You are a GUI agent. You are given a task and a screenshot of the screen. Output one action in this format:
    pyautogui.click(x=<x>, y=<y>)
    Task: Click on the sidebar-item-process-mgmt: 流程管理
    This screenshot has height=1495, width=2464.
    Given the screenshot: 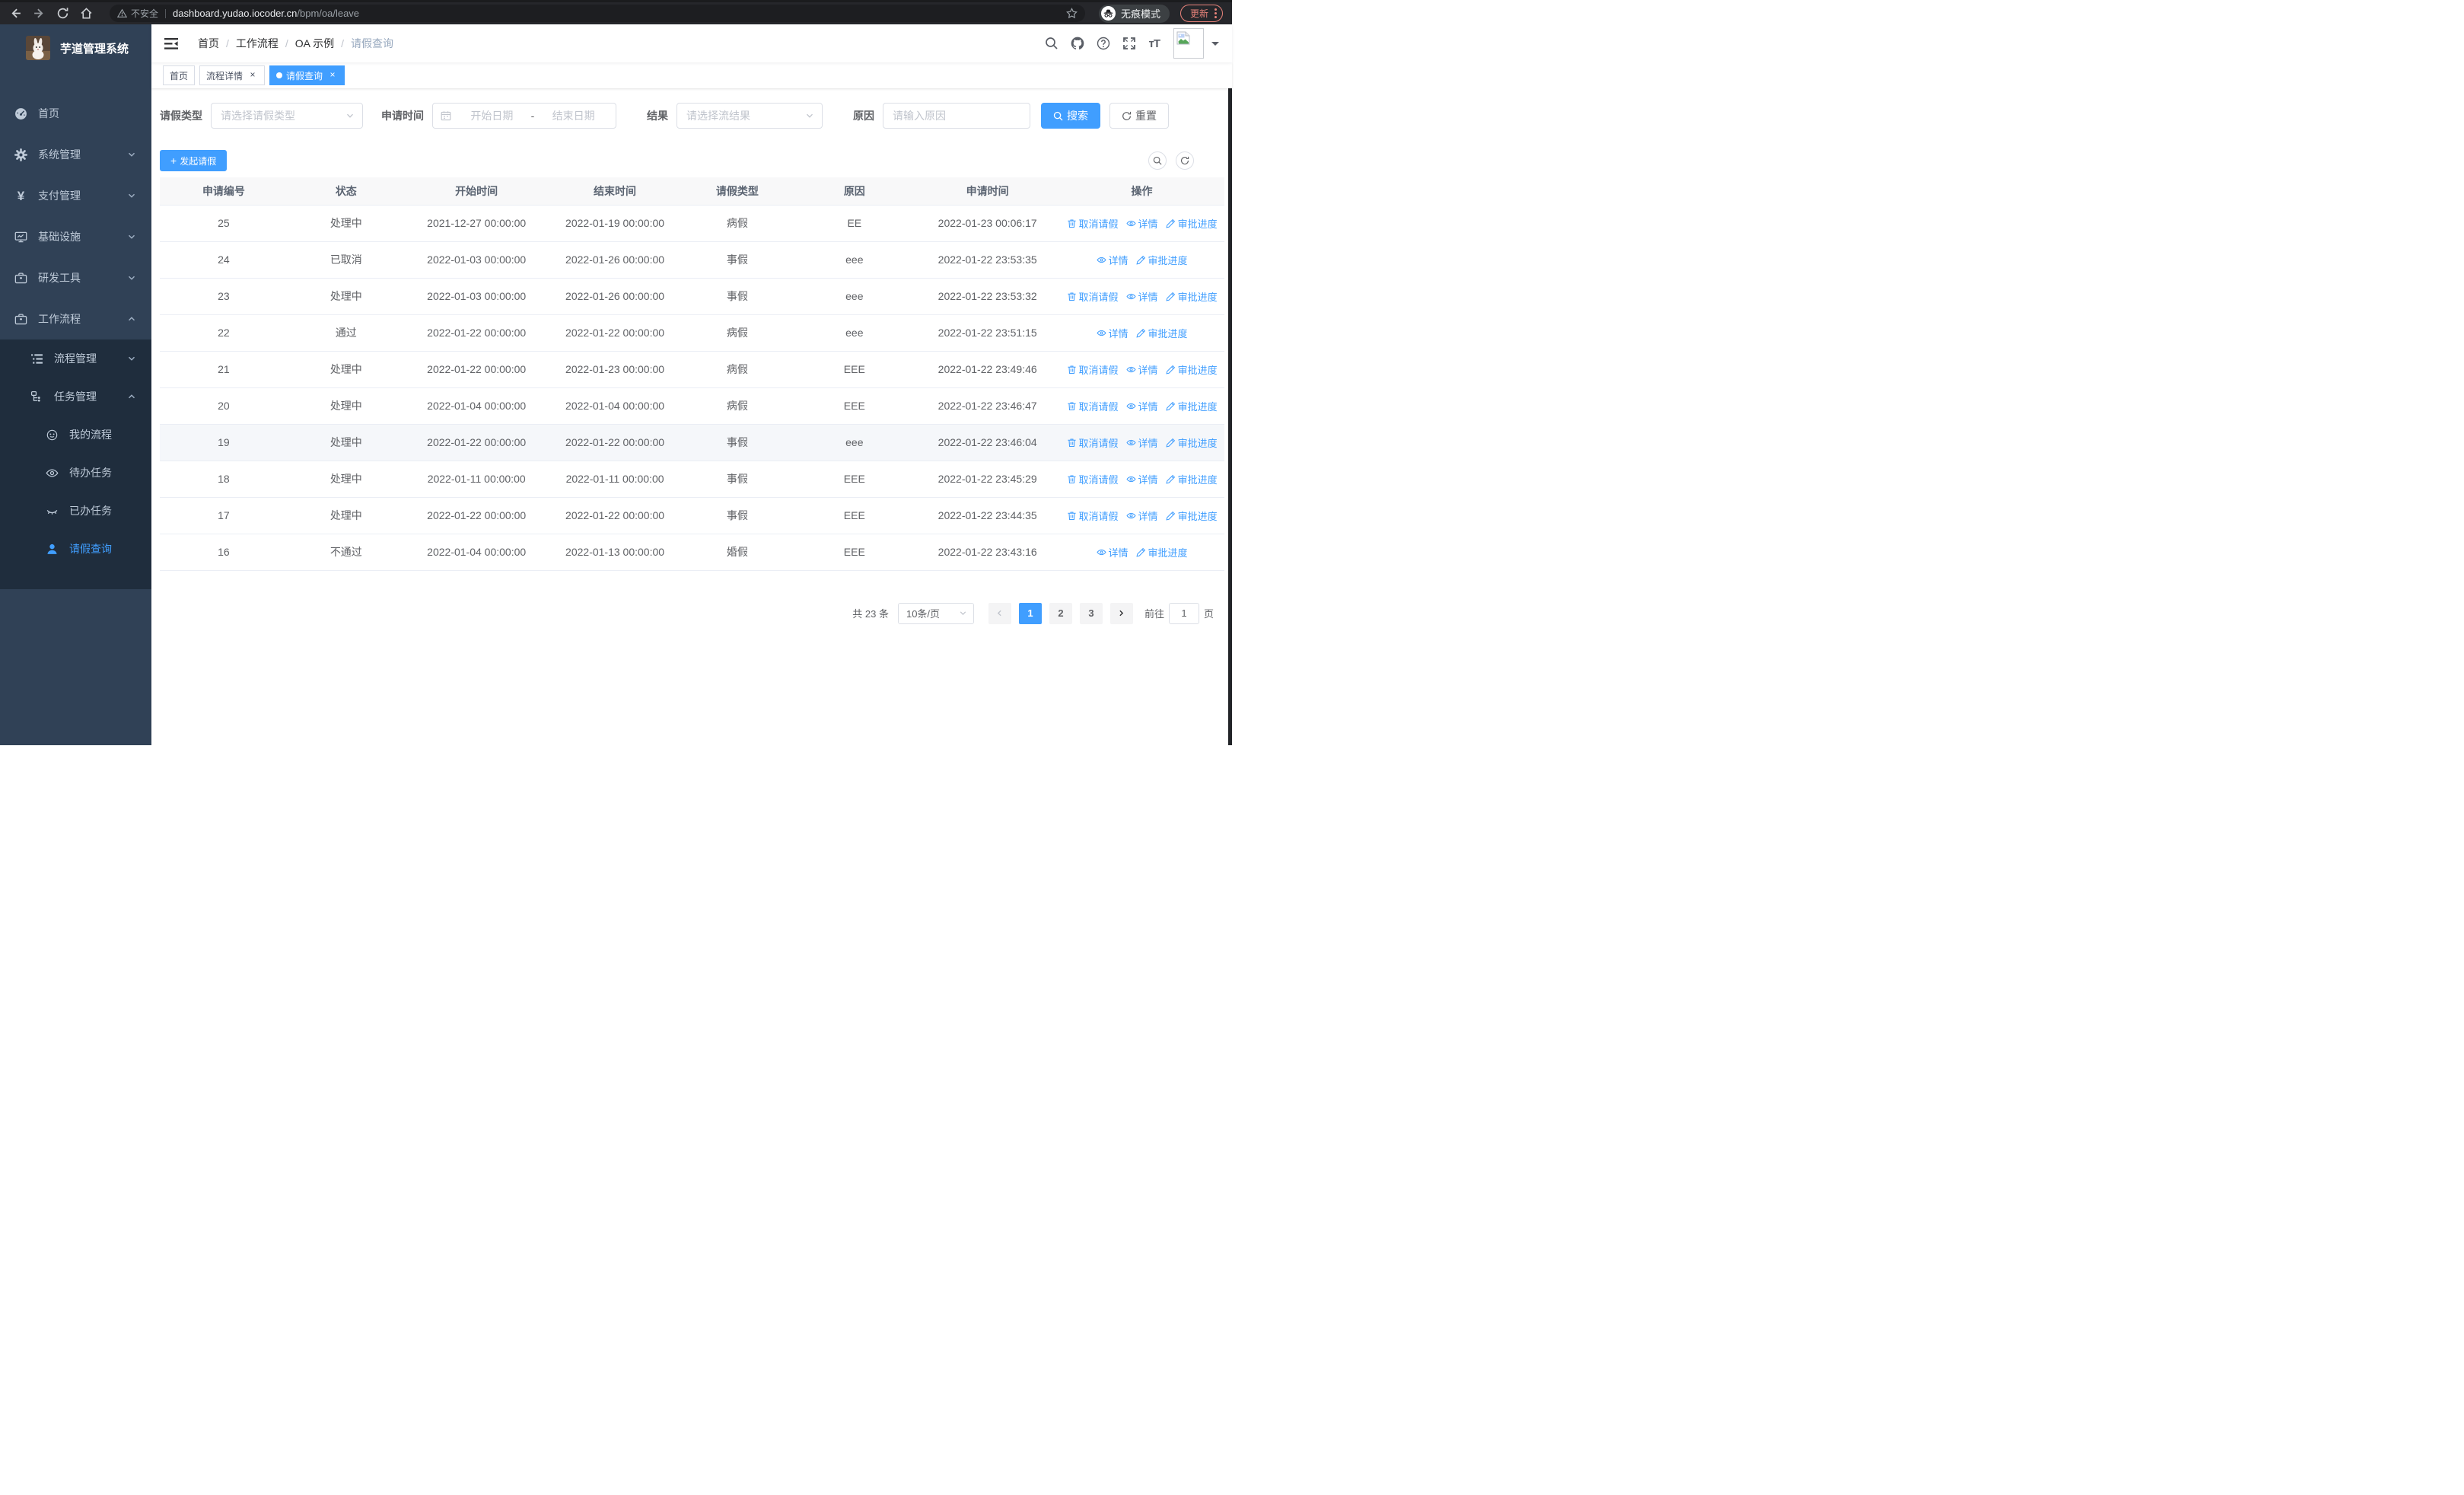 What is the action you would take?
    pyautogui.click(x=75, y=358)
    